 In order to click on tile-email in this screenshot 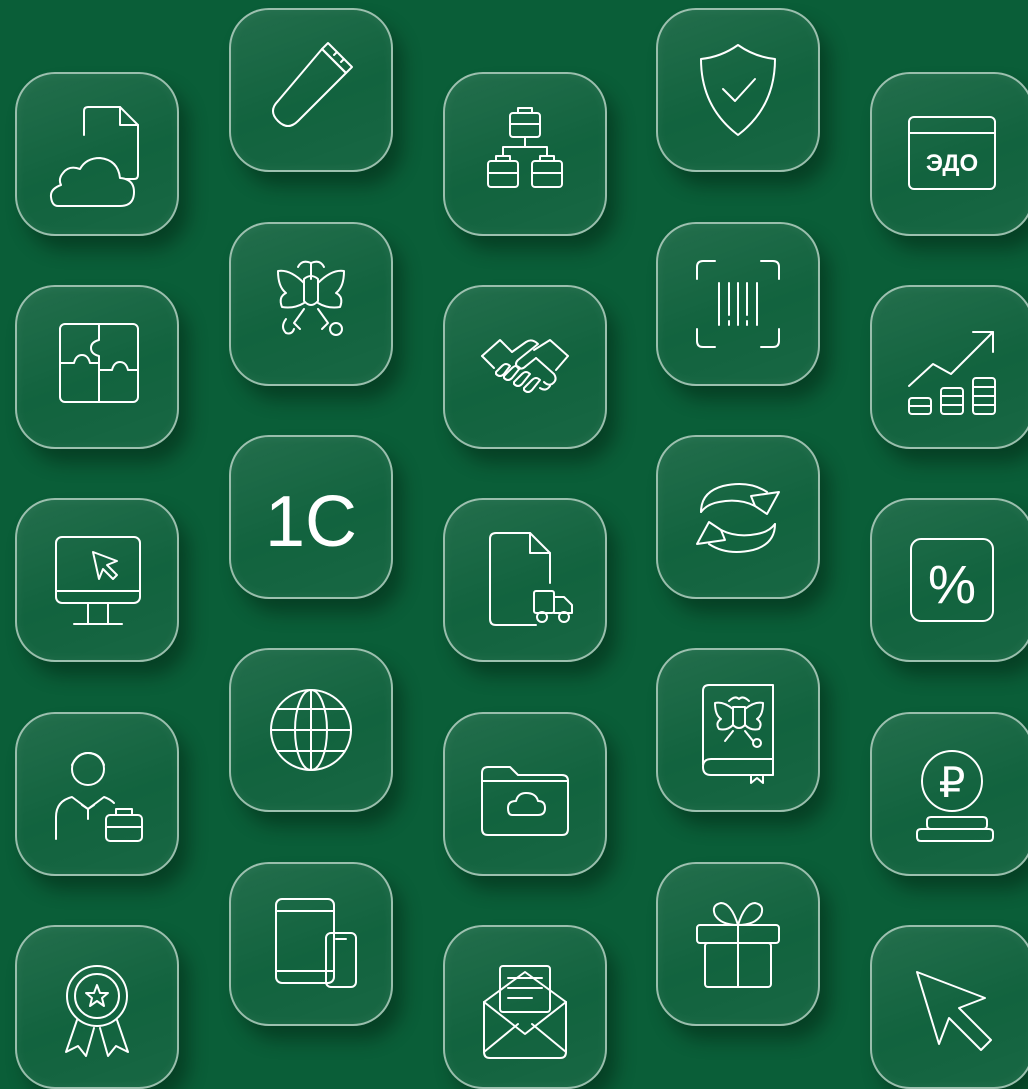, I will do `click(525, 1007)`.